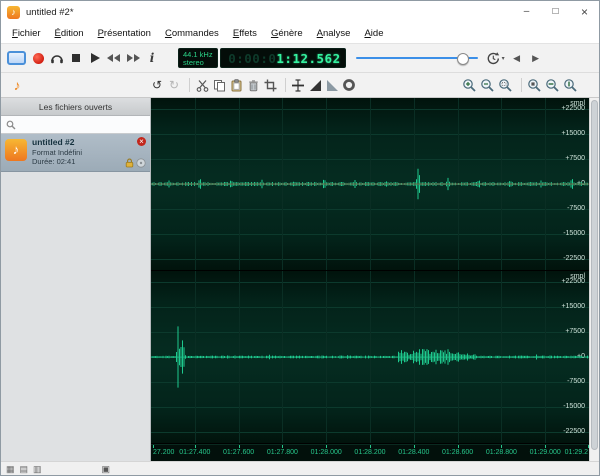  Describe the element at coordinates (69, 33) in the screenshot. I see `menu-dition: Édition` at that location.